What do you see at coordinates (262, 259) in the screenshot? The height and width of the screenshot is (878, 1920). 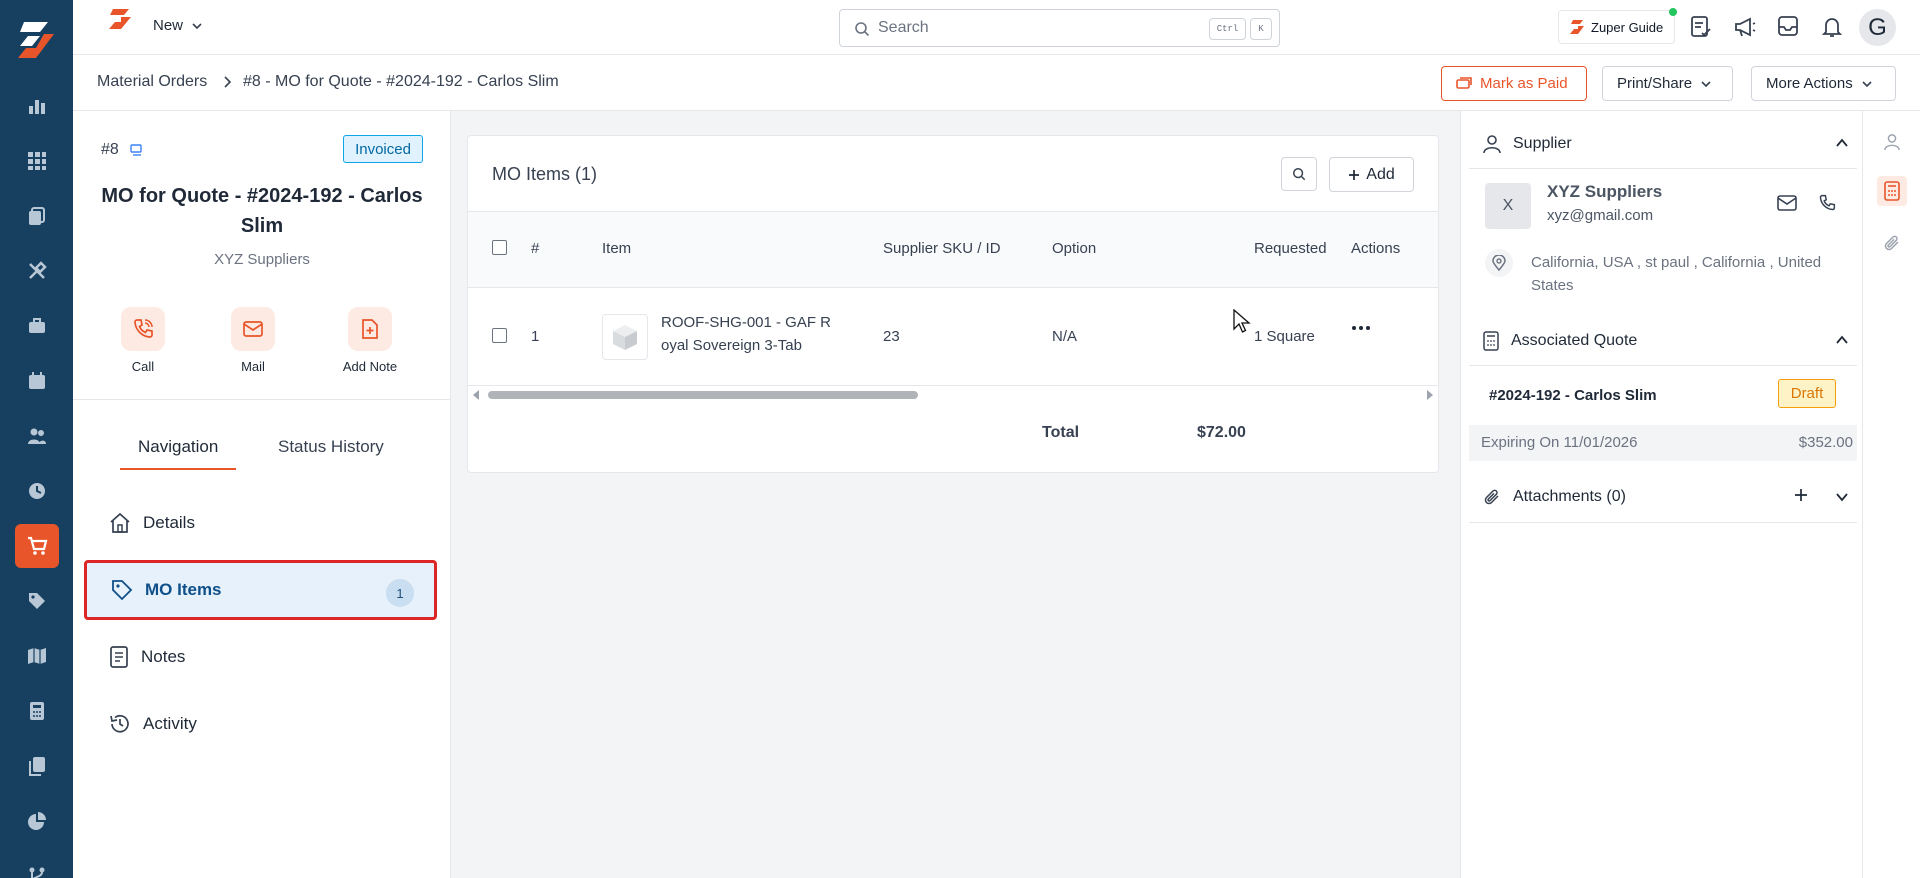 I see `order-supplier: XYZ Suppliers` at bounding box center [262, 259].